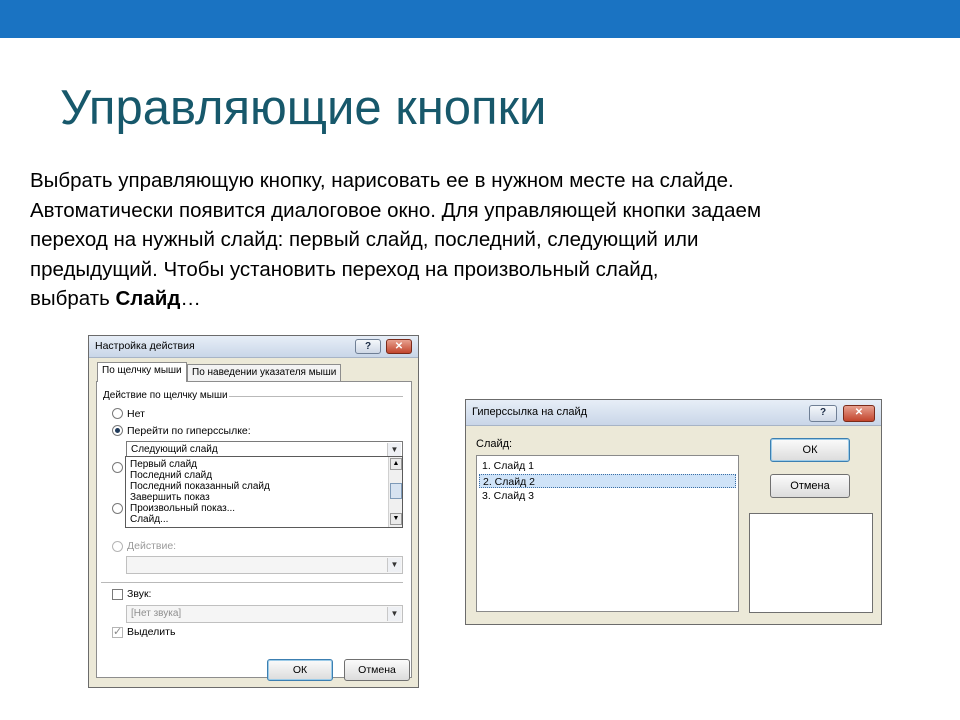 The height and width of the screenshot is (720, 960). What do you see at coordinates (607, 533) in the screenshot?
I see `slide-listbox: 1. Слайд 1 2. Слайд 2 3. Слайд 3` at bounding box center [607, 533].